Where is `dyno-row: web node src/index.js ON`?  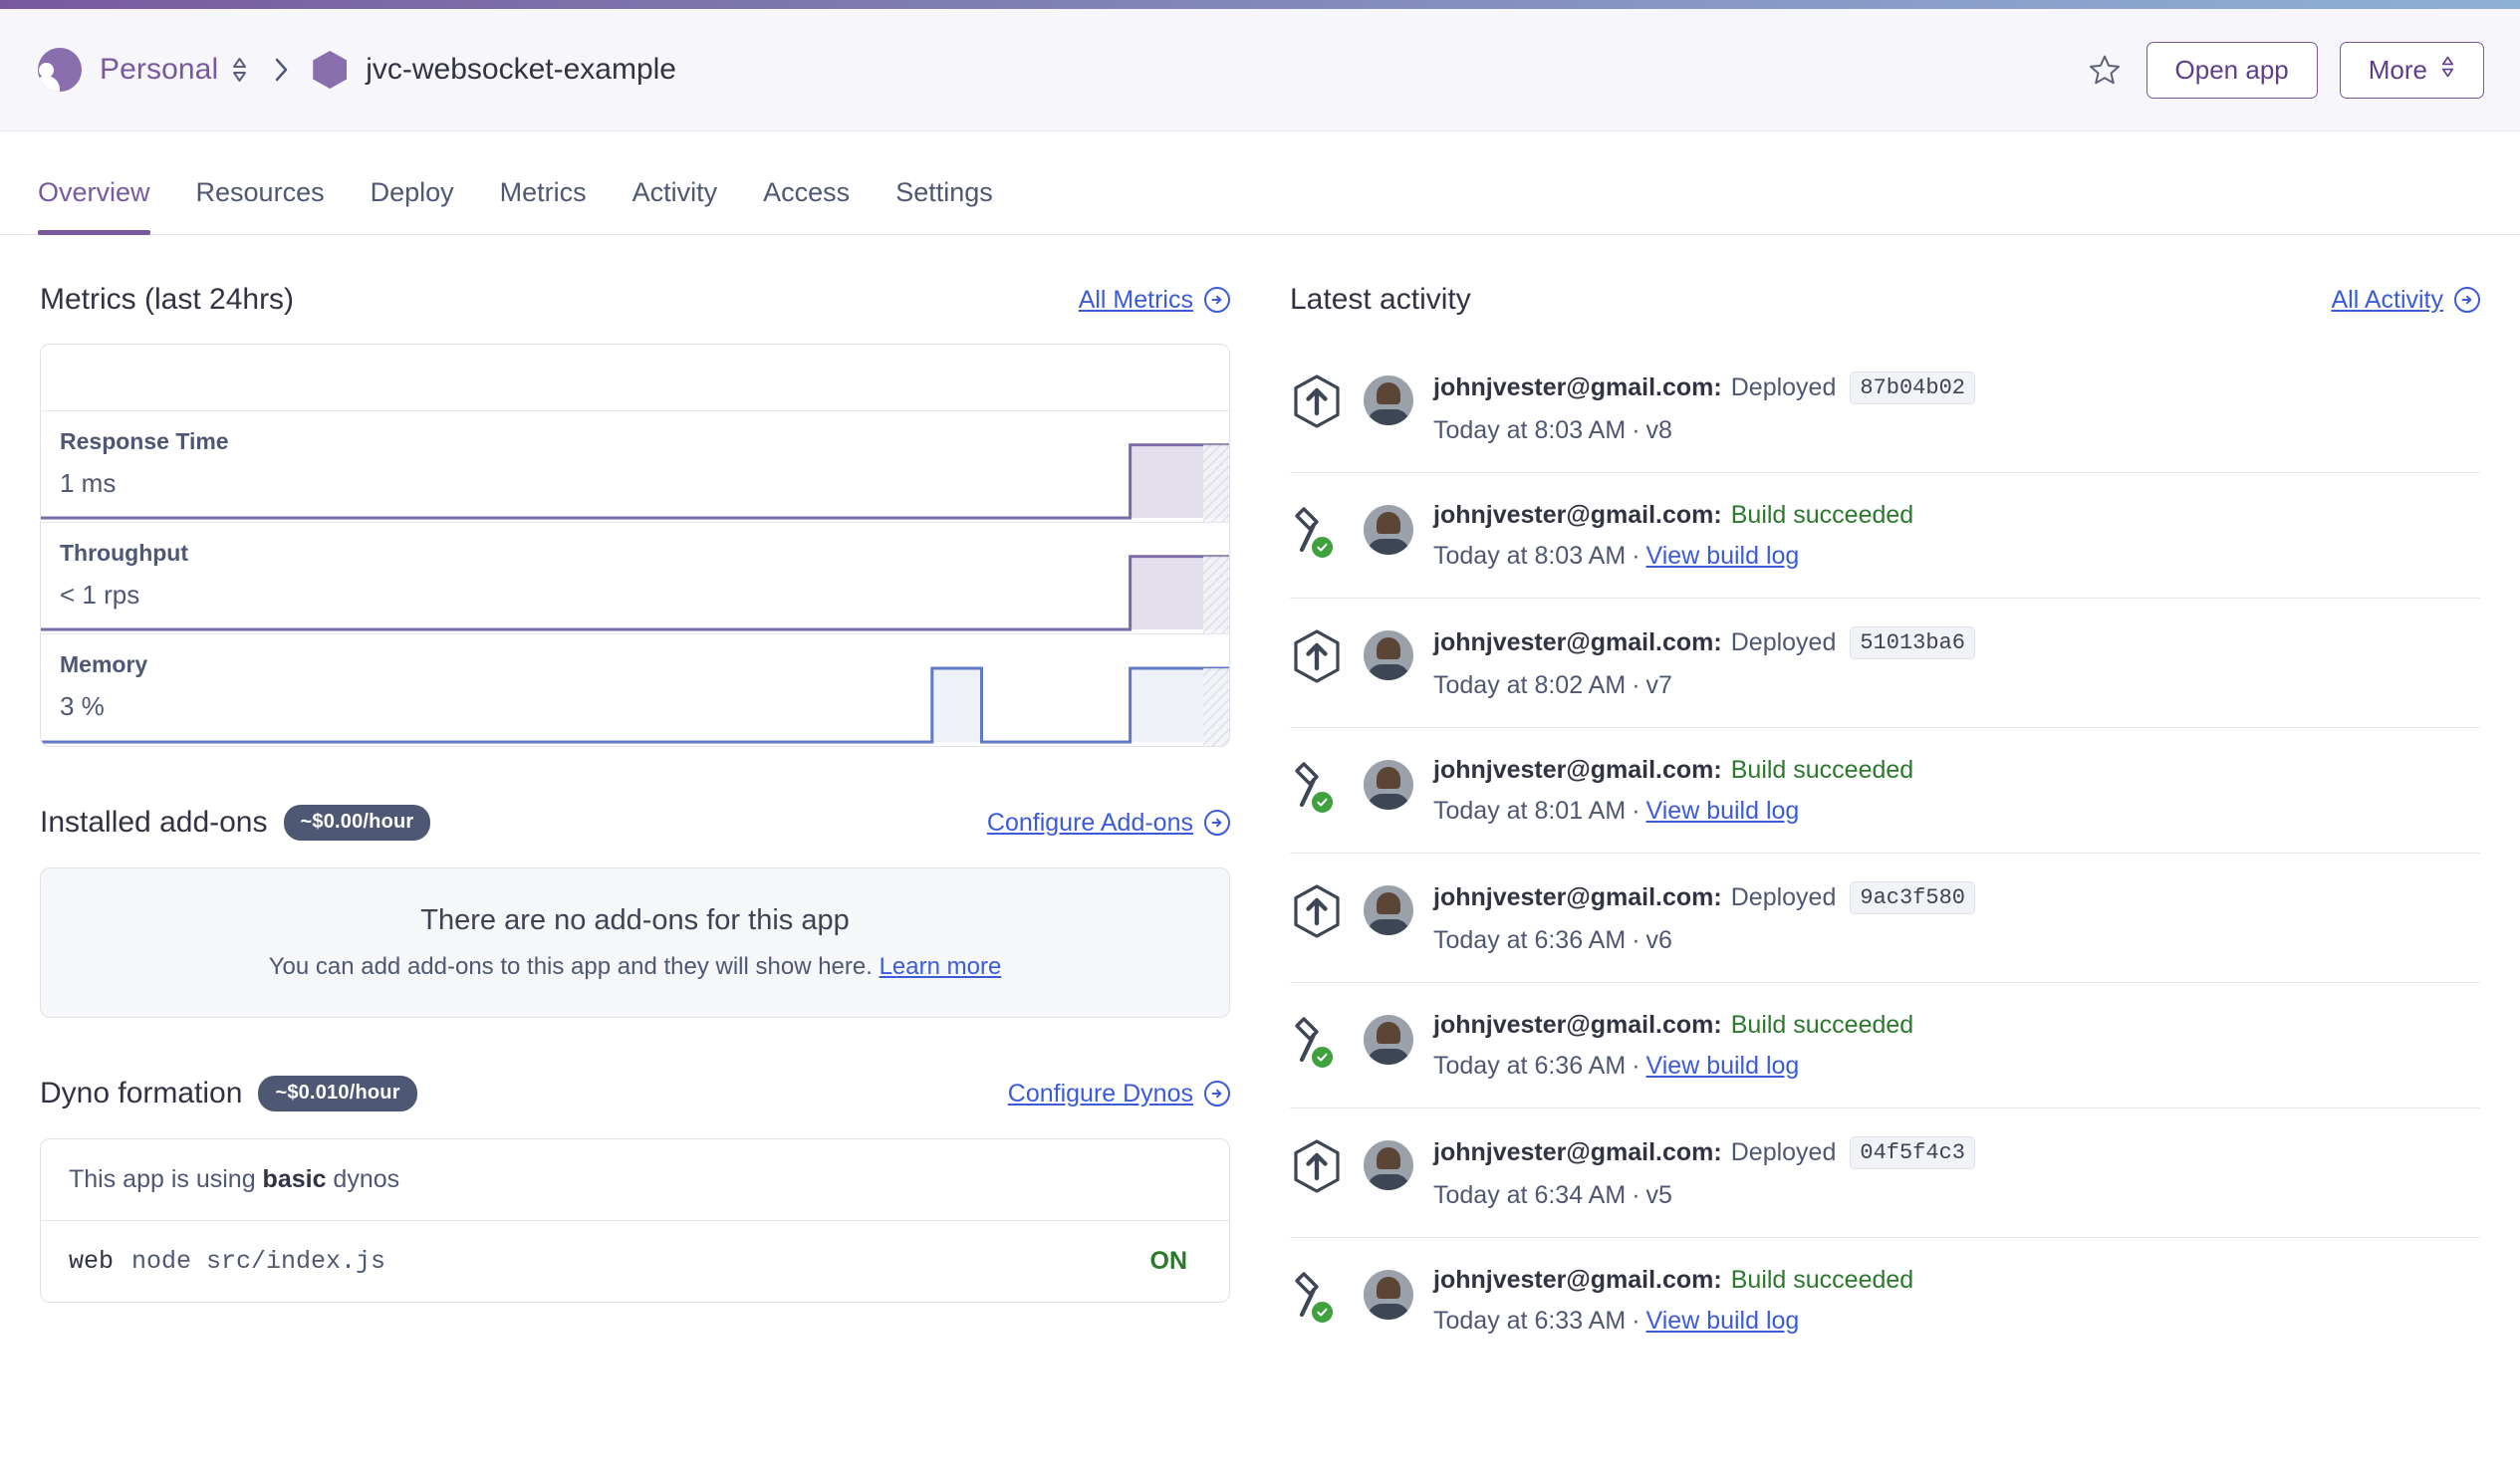 dyno-row: web node src/index.js ON is located at coordinates (635, 1261).